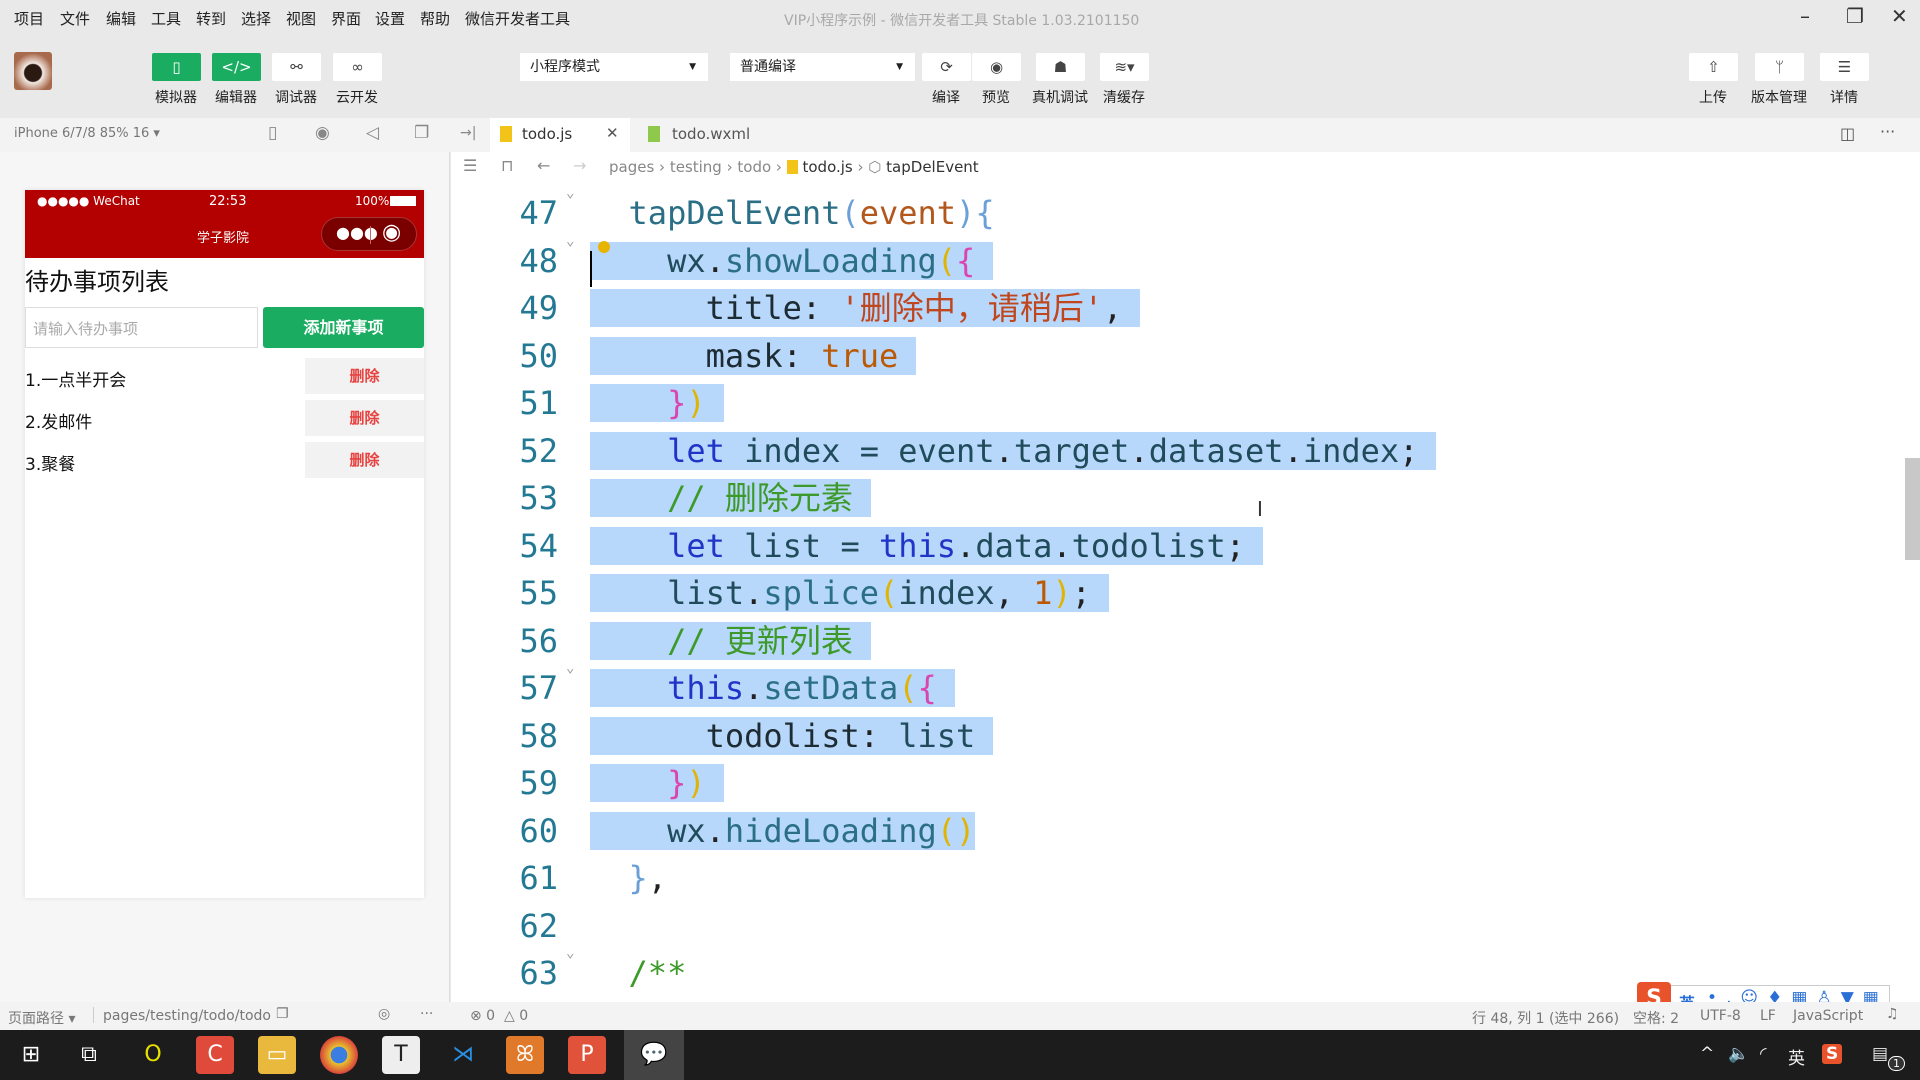 This screenshot has height=1080, width=1920. Describe the element at coordinates (996, 97) in the screenshot. I see `toolbar-label: 预览` at that location.